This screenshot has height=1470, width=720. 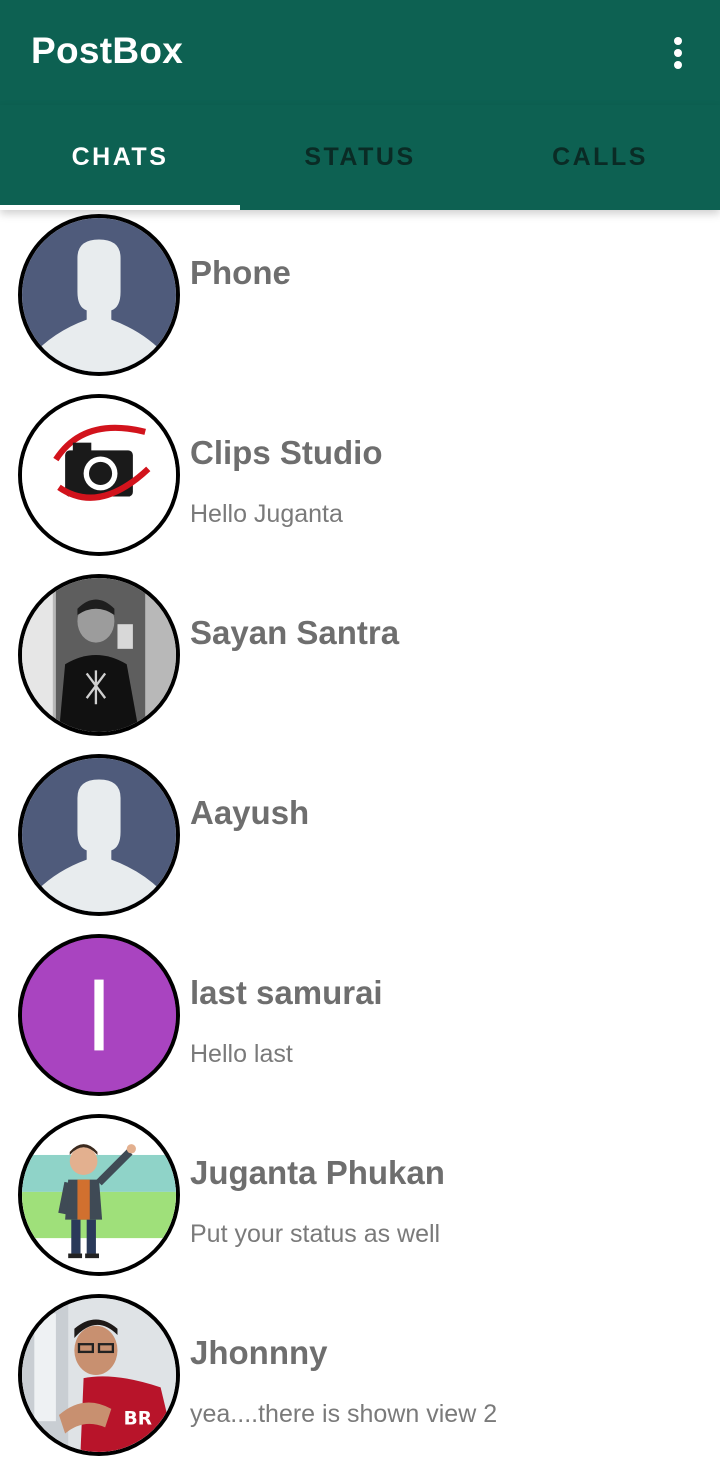 What do you see at coordinates (99, 1195) in the screenshot?
I see `cartoon-avatar` at bounding box center [99, 1195].